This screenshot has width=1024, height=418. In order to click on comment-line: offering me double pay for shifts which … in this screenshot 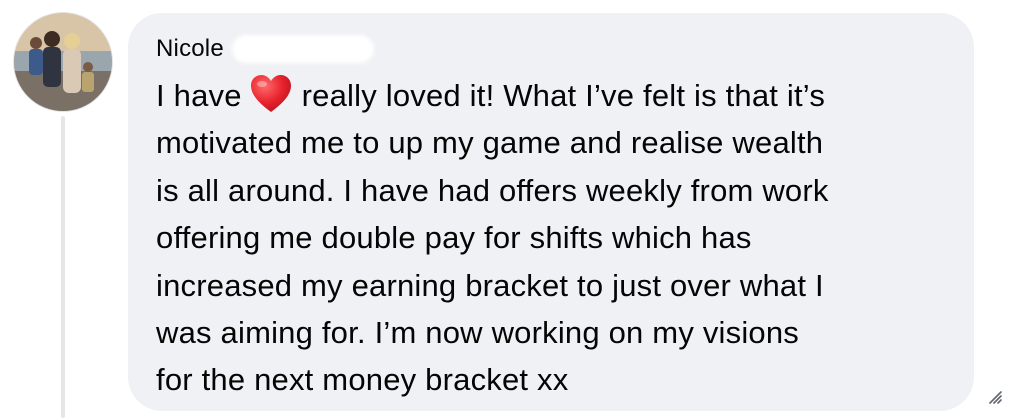, I will do `click(454, 238)`.